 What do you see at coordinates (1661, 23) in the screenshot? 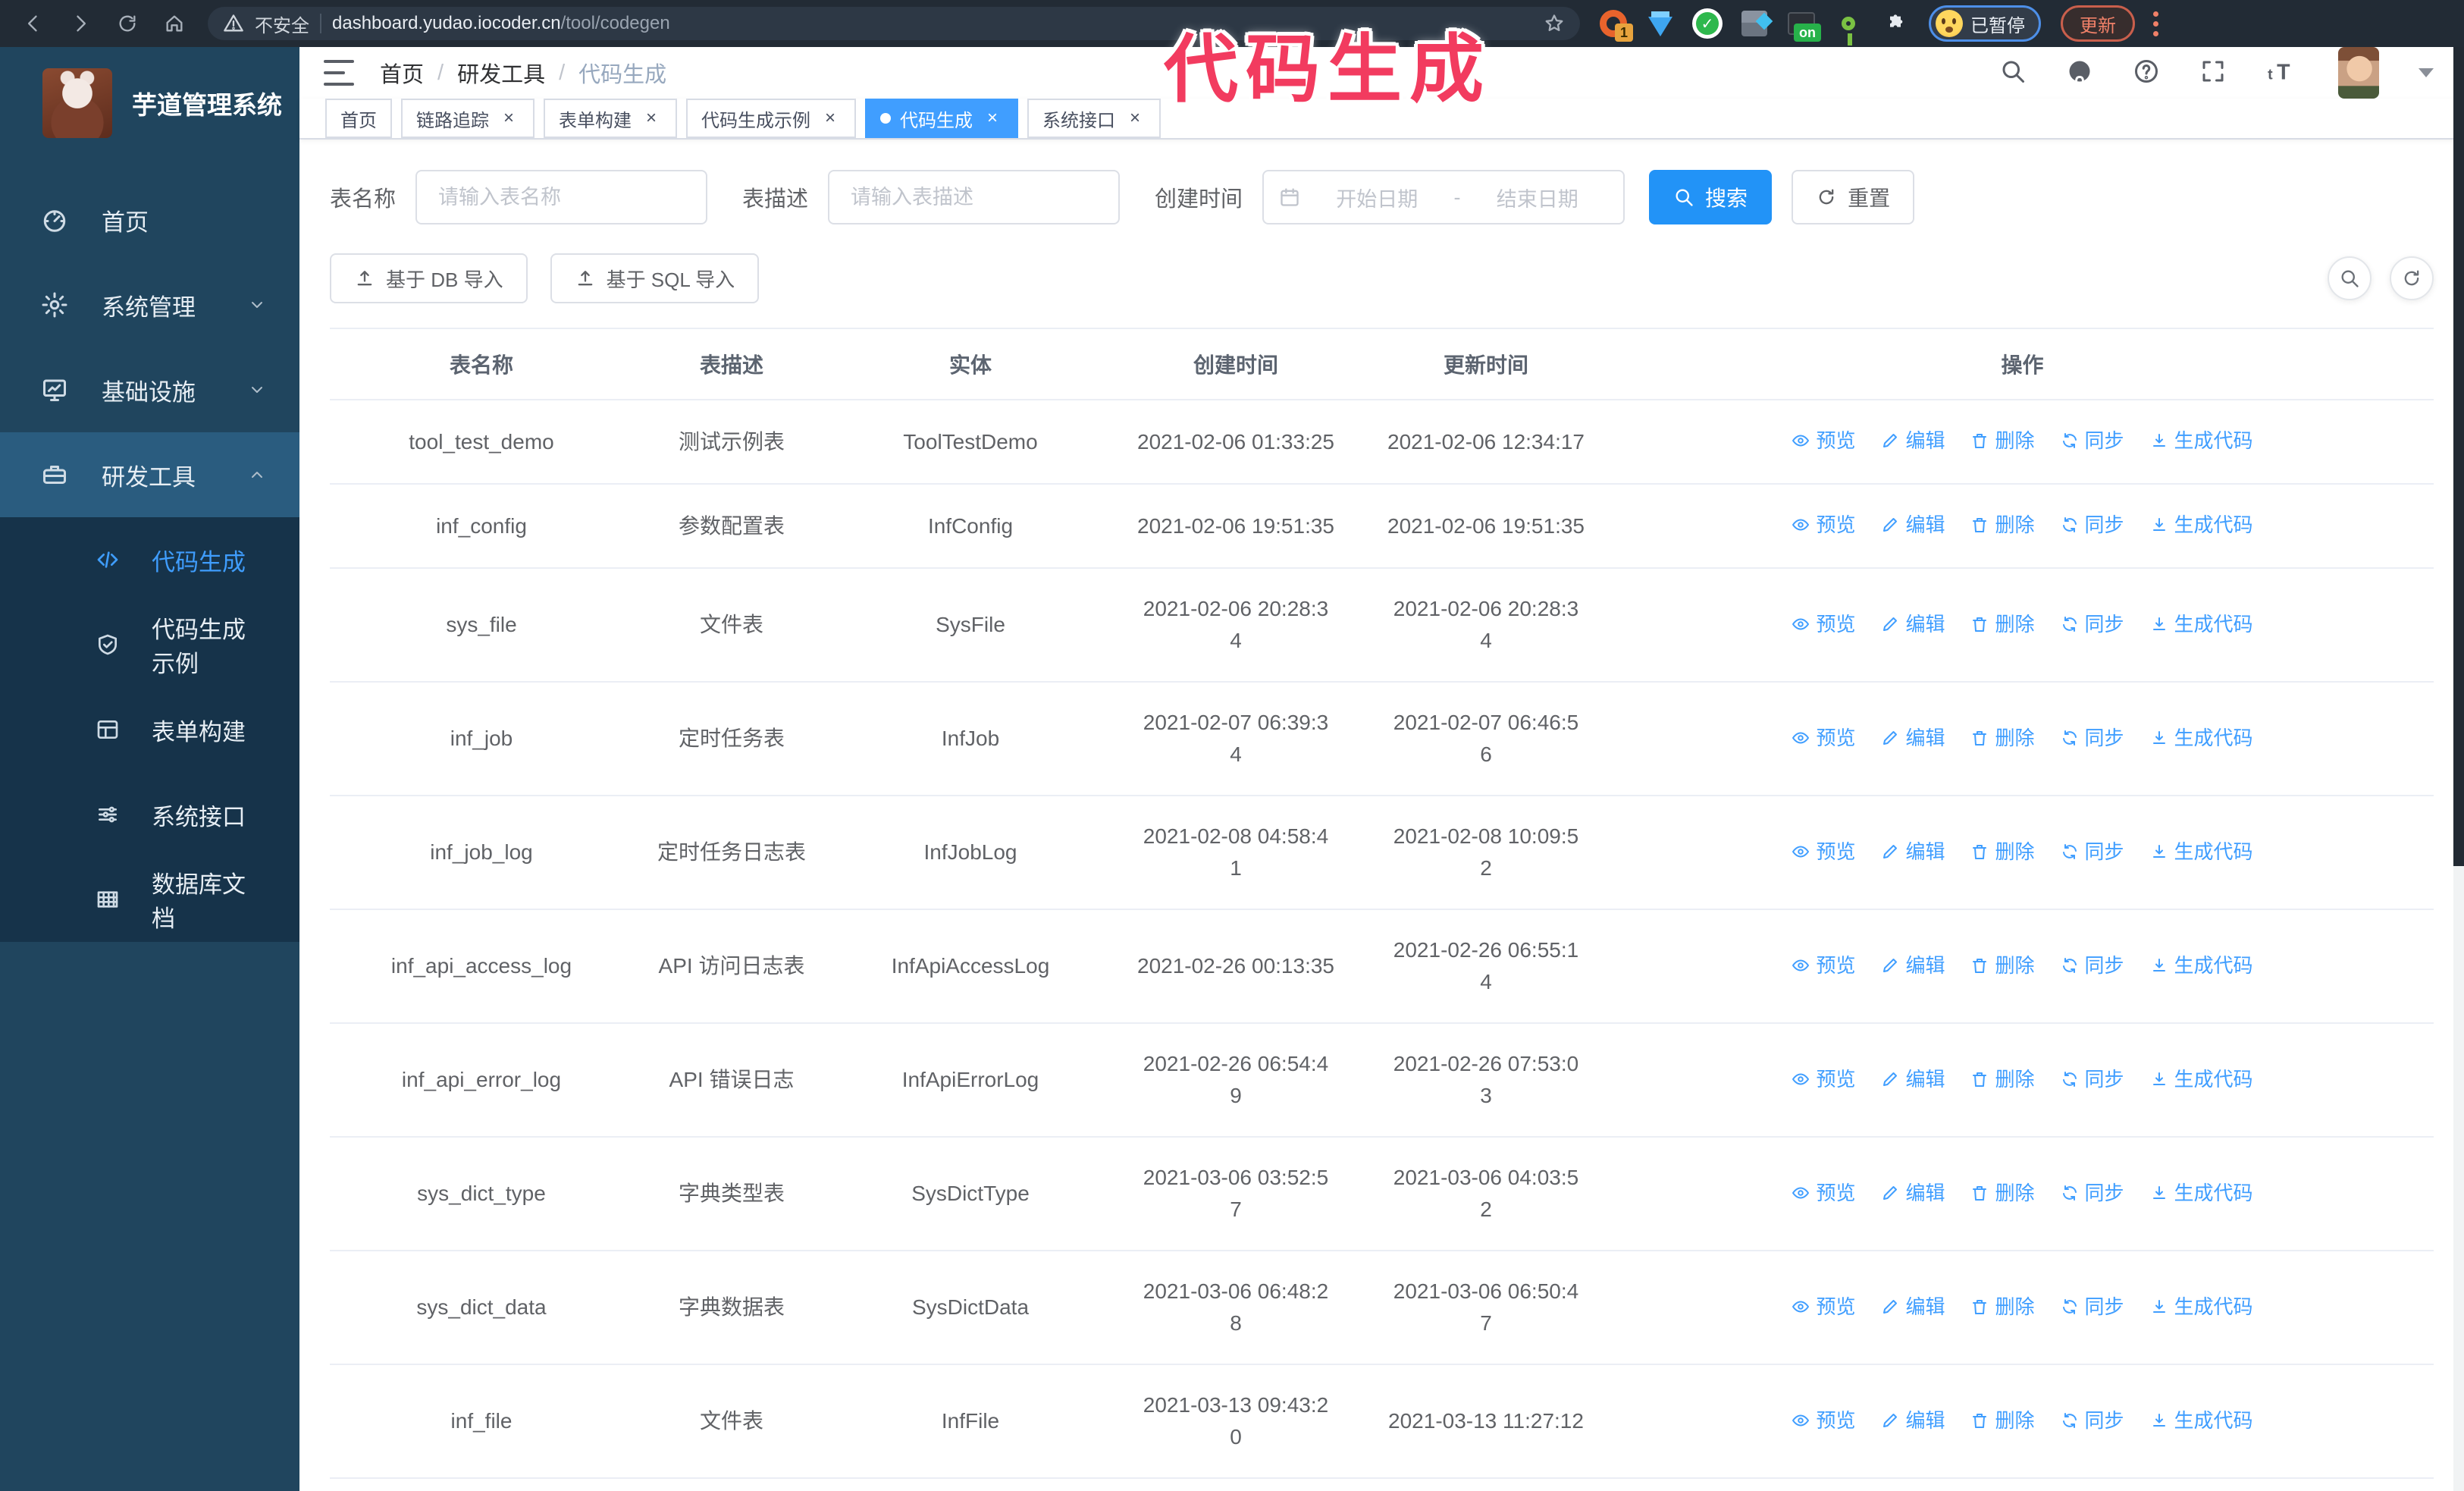
I see `blue-gem-extension` at bounding box center [1661, 23].